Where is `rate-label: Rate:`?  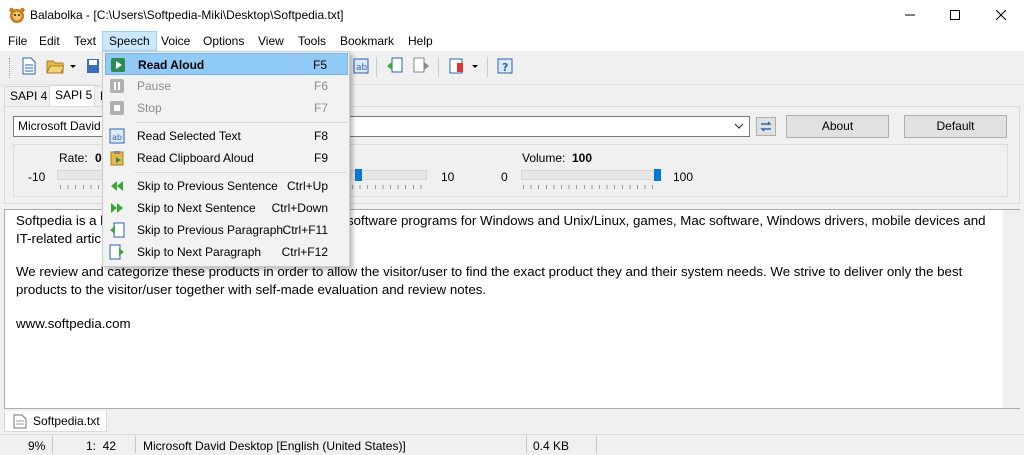
rate-label: Rate: is located at coordinates (73, 158).